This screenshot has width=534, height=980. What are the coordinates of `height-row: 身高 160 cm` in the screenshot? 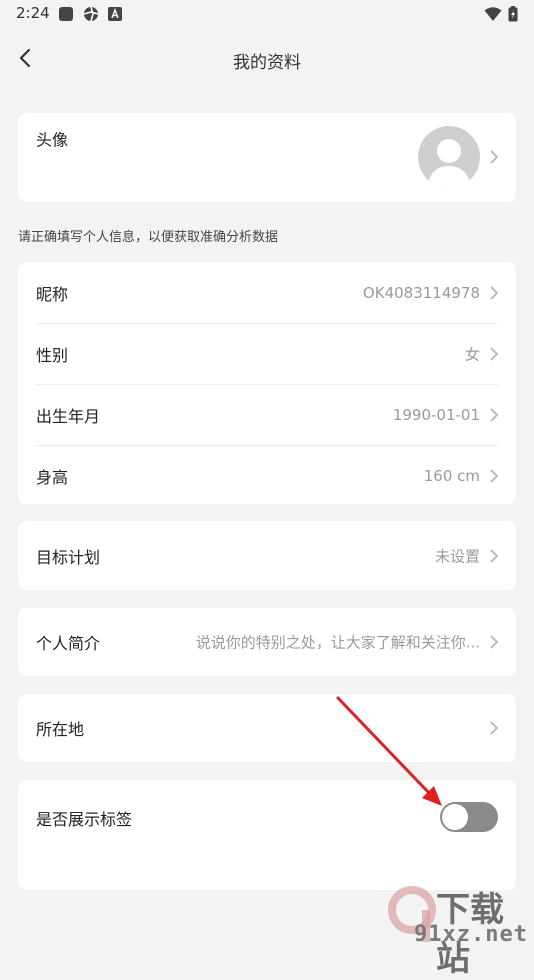 It's located at (267, 475).